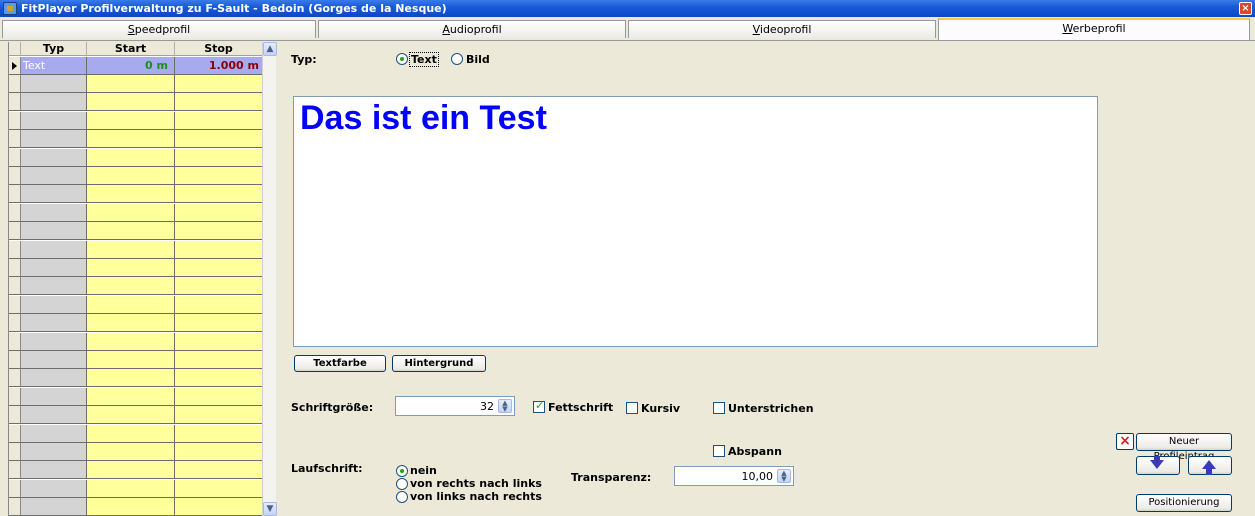  I want to click on laufschrift-nein-radio, so click(402, 471).